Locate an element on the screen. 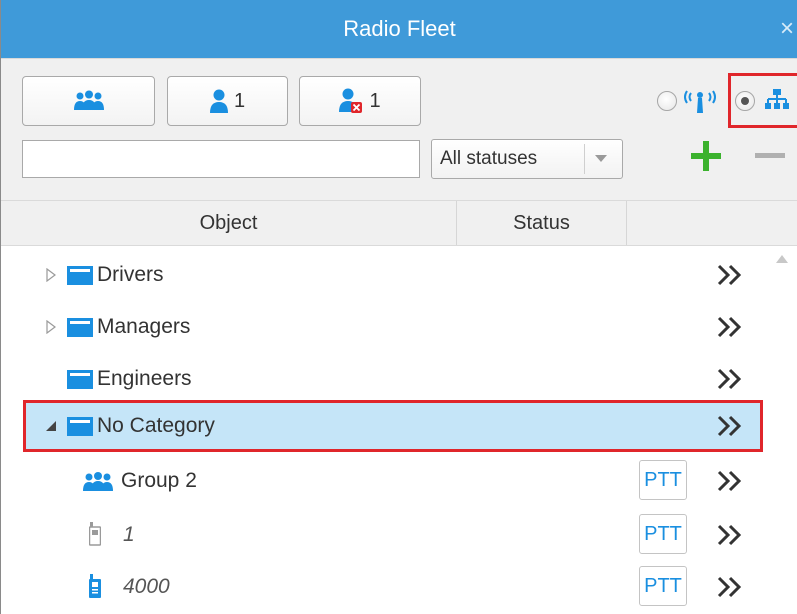 The width and height of the screenshot is (797, 614). list-item-label: Managers is located at coordinates (144, 326).